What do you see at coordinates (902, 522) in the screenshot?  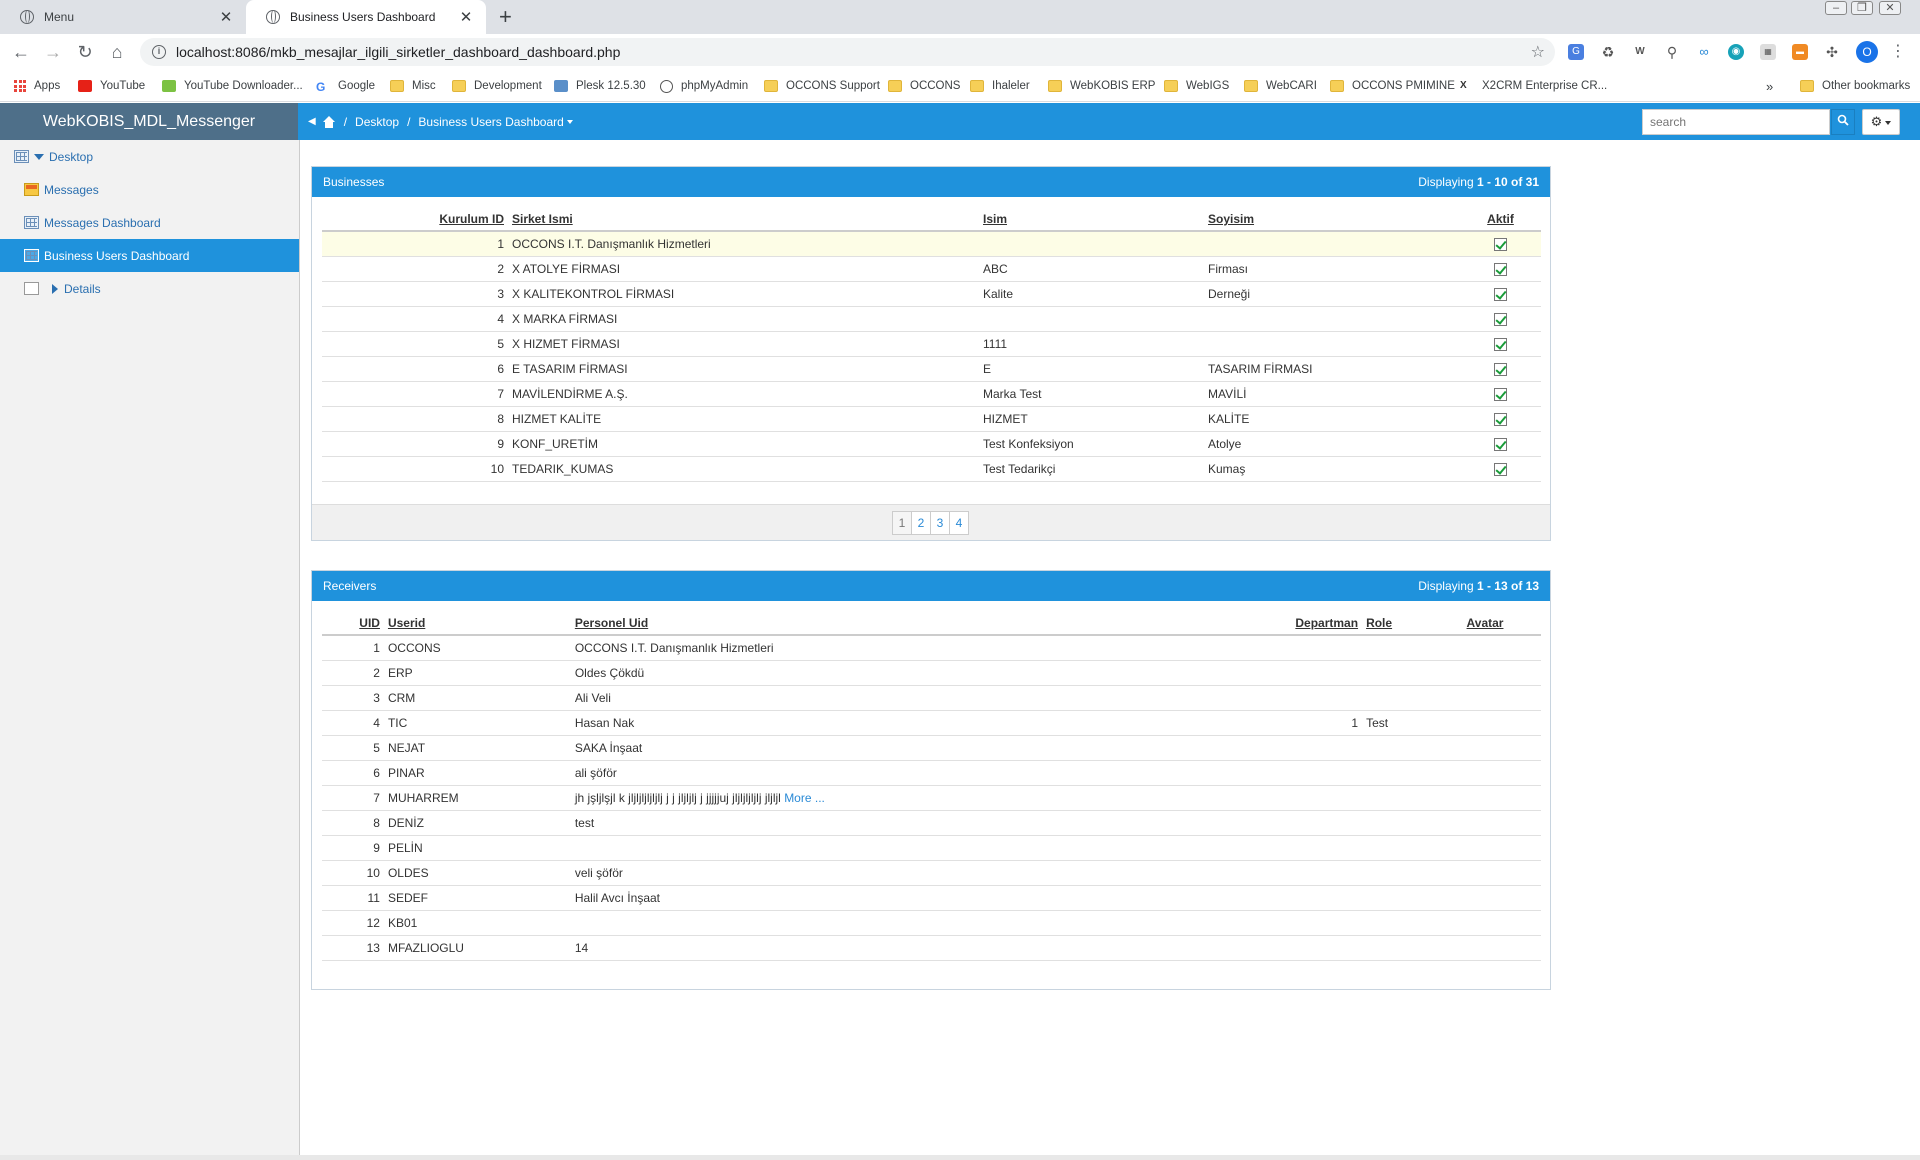 I see `page-link-1: 1` at bounding box center [902, 522].